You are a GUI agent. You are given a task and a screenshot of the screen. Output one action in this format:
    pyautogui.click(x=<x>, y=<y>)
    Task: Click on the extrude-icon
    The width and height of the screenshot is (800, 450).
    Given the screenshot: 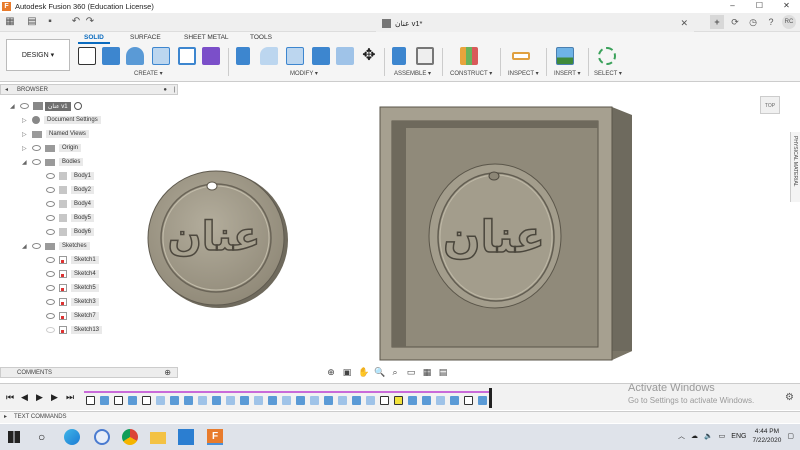 What is the action you would take?
    pyautogui.click(x=111, y=56)
    